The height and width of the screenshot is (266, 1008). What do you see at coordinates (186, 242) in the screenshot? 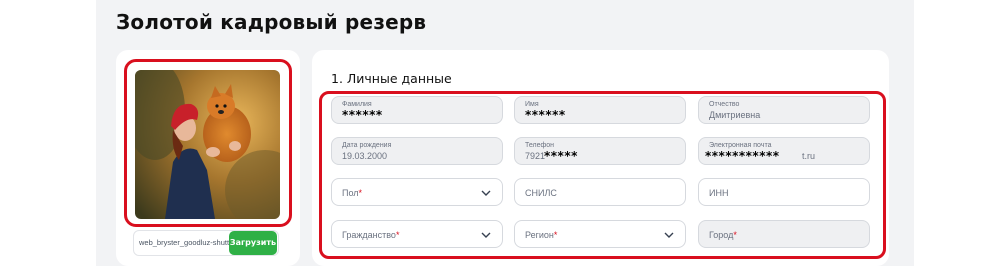
I see `file-name: web_bryster_goodluz-shutto` at bounding box center [186, 242].